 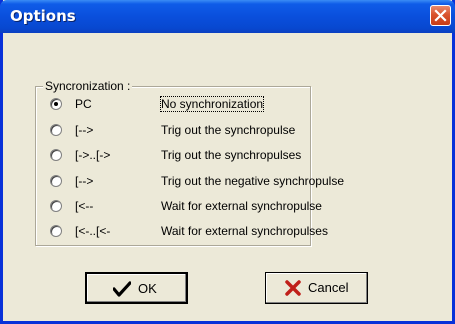 What do you see at coordinates (241, 206) in the screenshot?
I see `option-description: Wait for external synchropulse` at bounding box center [241, 206].